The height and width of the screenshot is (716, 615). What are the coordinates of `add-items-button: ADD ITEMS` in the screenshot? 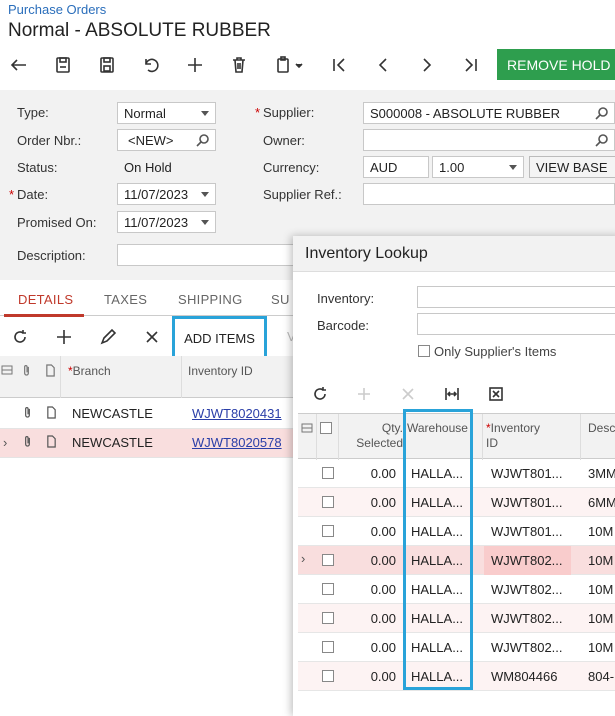 It's located at (219, 338).